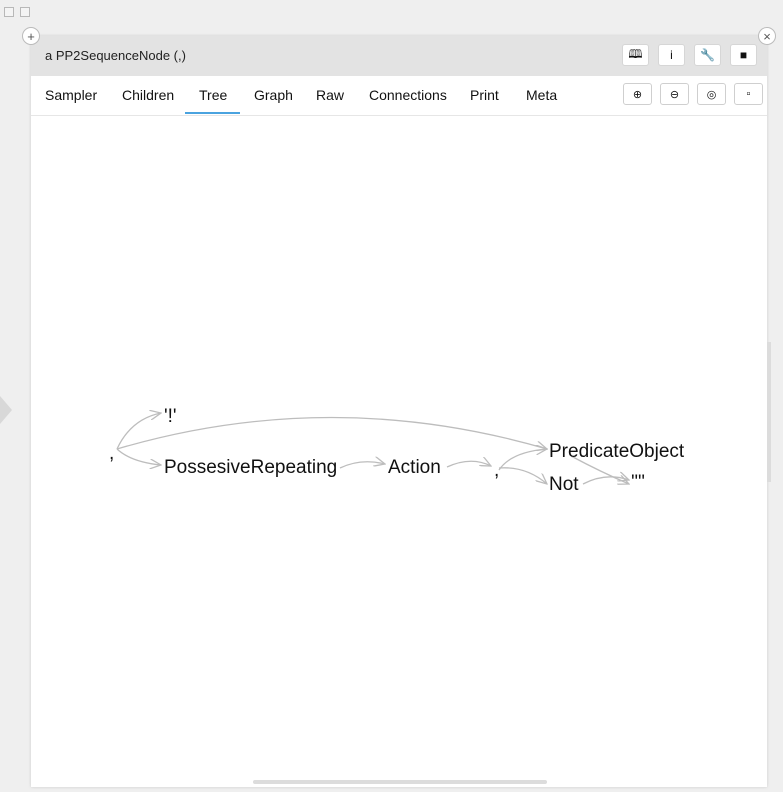 The image size is (783, 792). I want to click on book-icon: 🕮, so click(635, 53).